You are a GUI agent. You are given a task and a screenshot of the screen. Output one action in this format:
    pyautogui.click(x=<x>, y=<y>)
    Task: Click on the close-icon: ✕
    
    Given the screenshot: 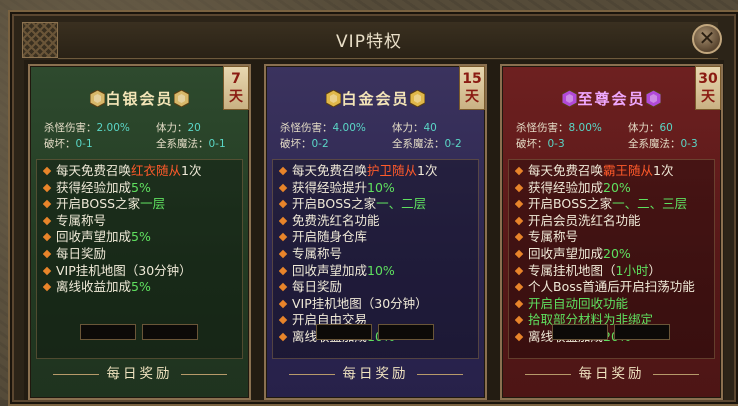 What is the action you would take?
    pyautogui.click(x=707, y=39)
    